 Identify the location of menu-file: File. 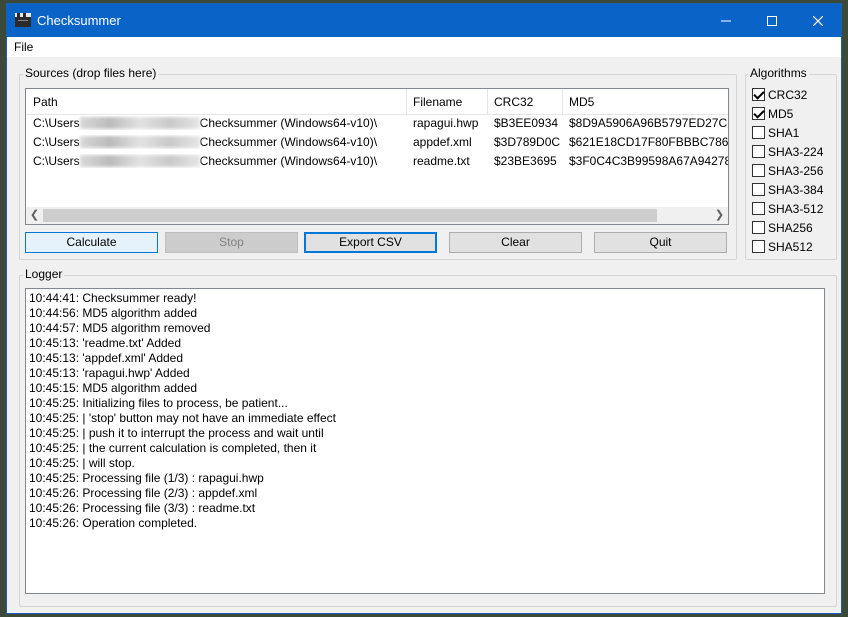
(23, 47).